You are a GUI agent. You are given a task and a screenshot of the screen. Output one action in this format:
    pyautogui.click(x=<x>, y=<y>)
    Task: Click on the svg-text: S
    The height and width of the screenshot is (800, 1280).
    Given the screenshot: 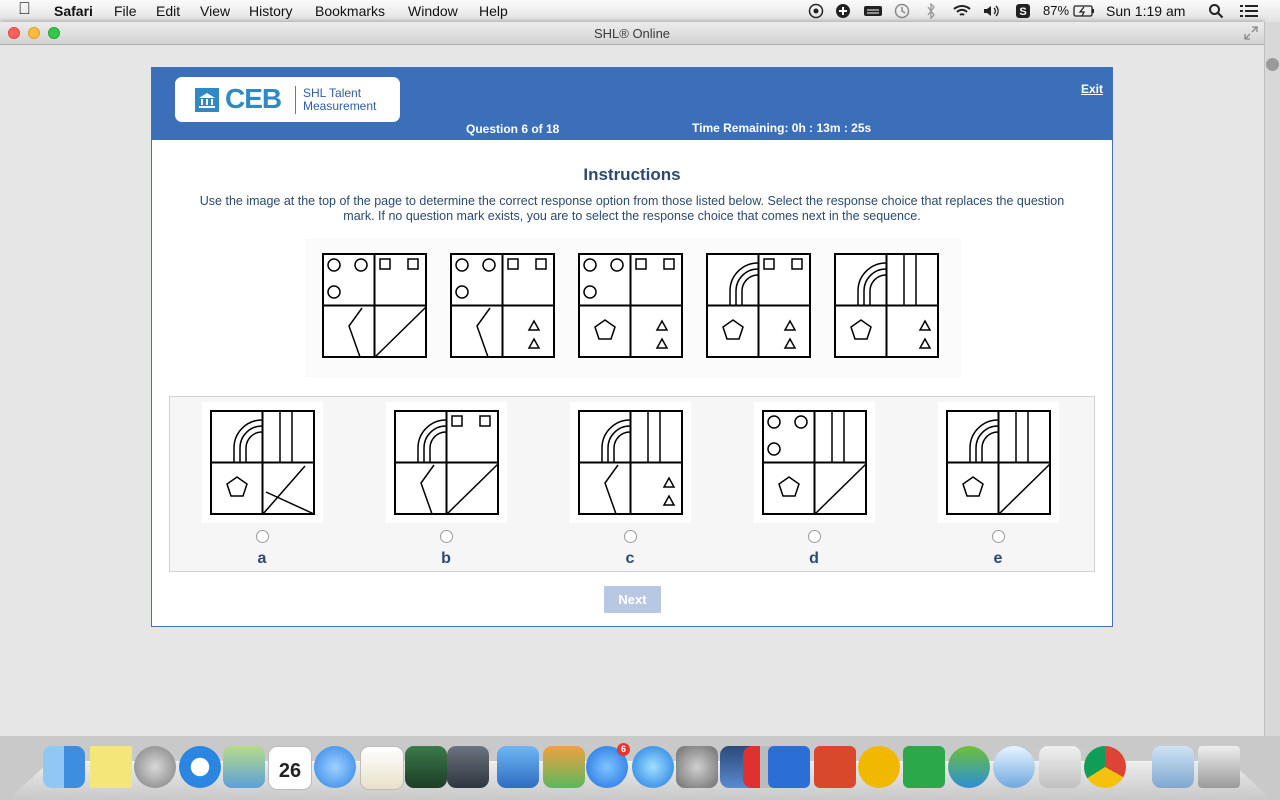 What is the action you would take?
    pyautogui.click(x=1022, y=12)
    